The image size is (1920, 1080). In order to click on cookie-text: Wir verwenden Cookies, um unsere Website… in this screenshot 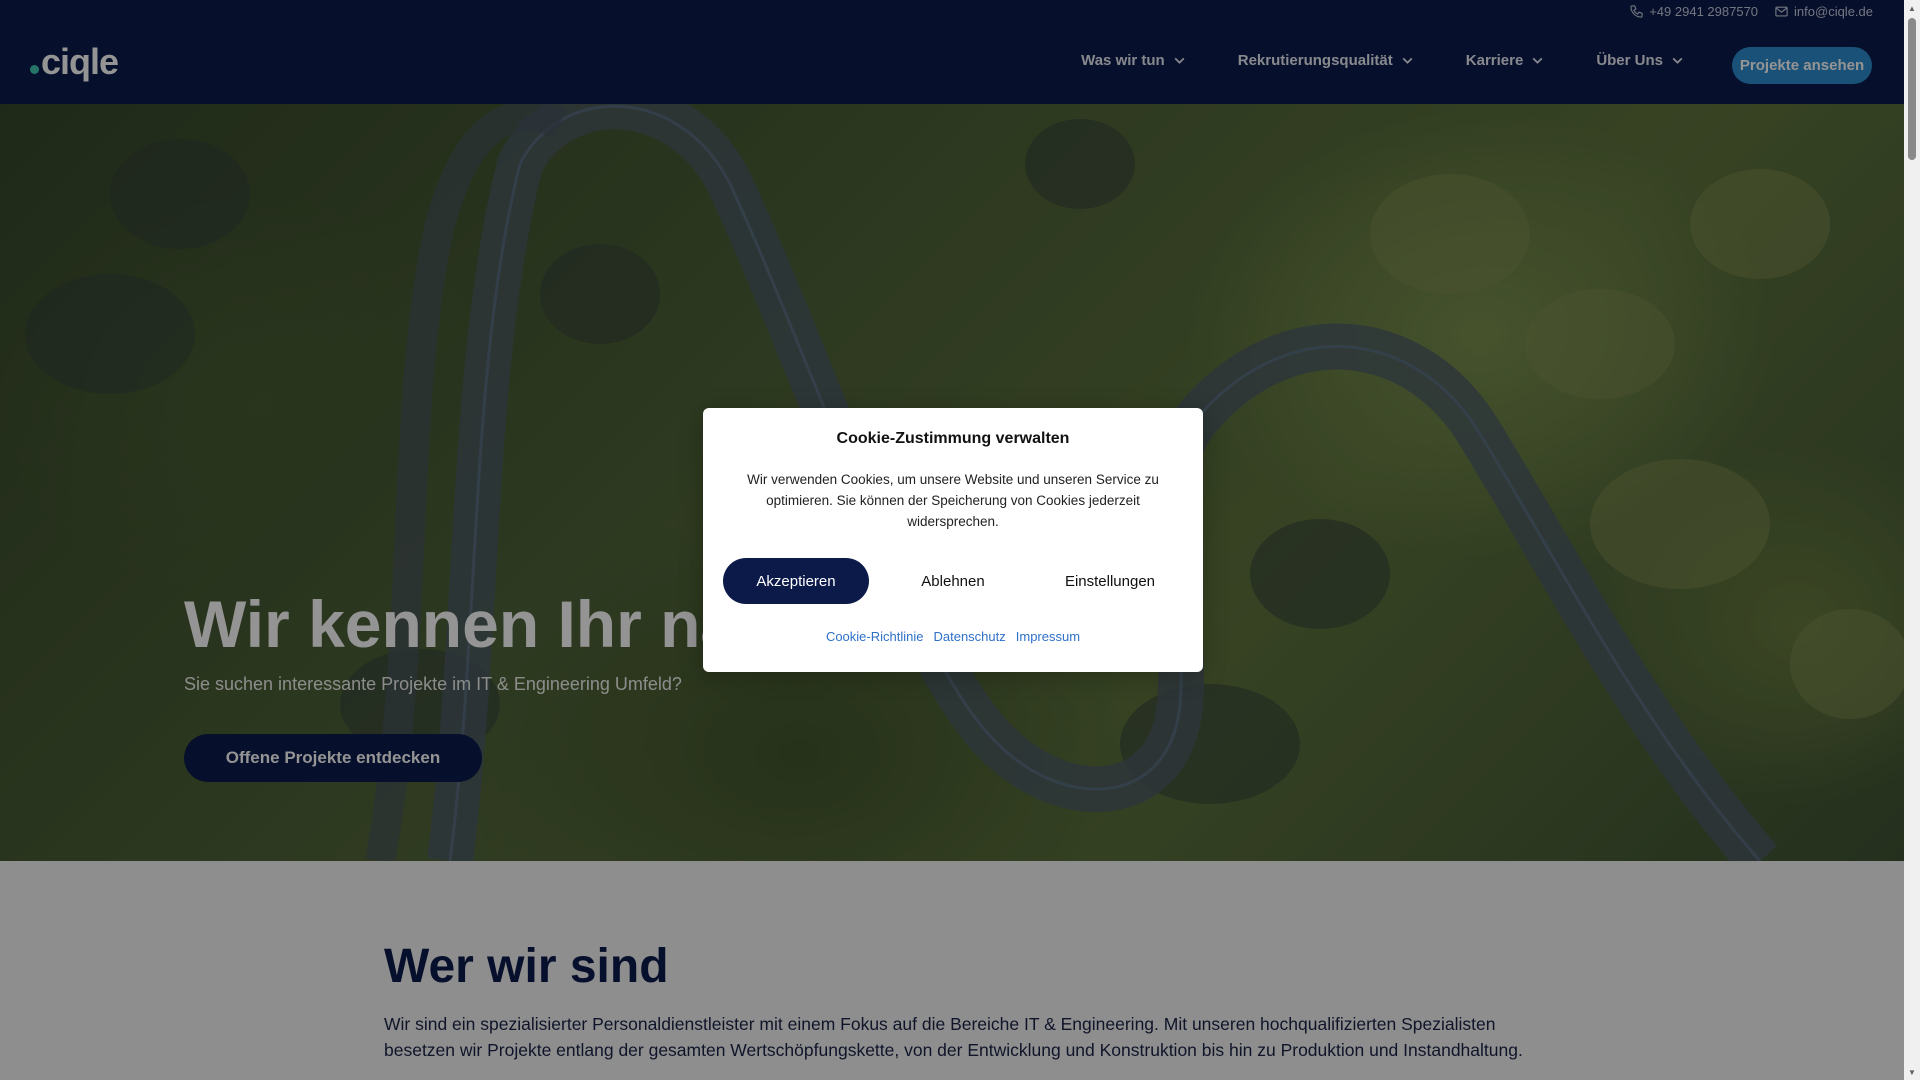, I will do `click(953, 500)`.